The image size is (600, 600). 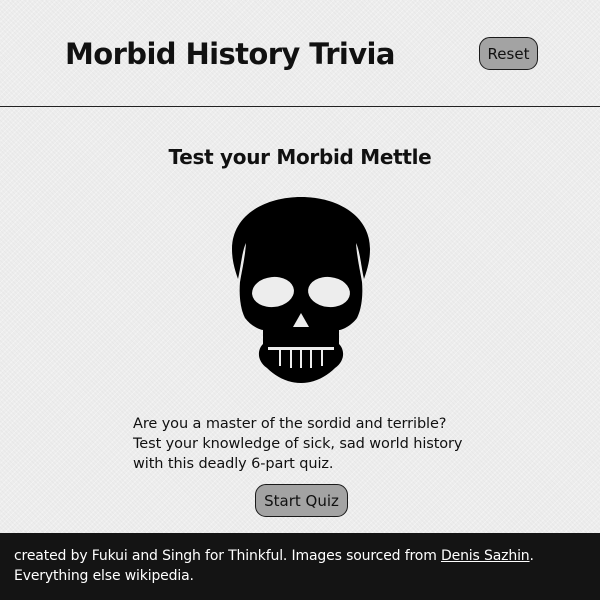 I want to click on reset-button: Reset, so click(x=508, y=53).